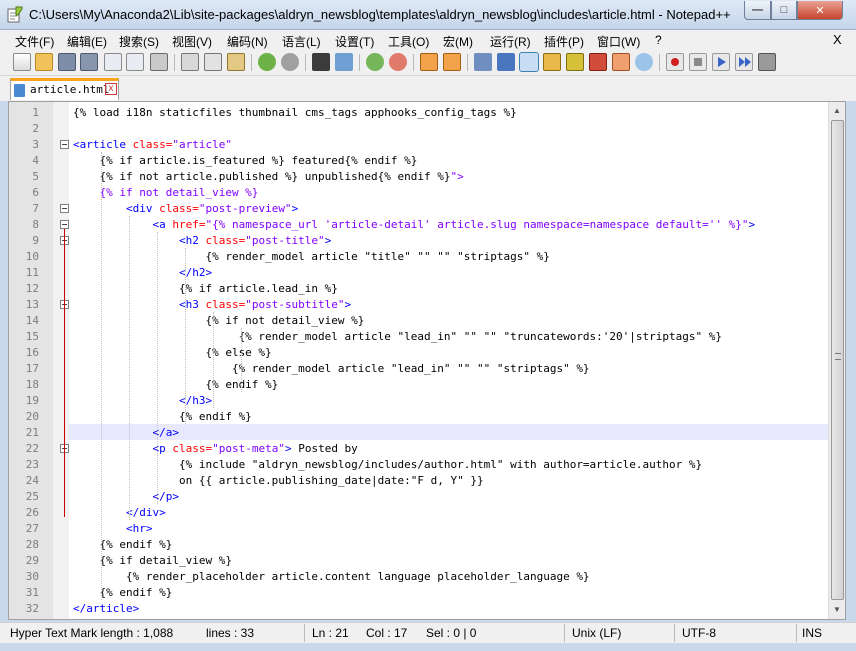 The image size is (856, 651). What do you see at coordinates (162, 416) in the screenshot?
I see `line-content: {% endif %}` at bounding box center [162, 416].